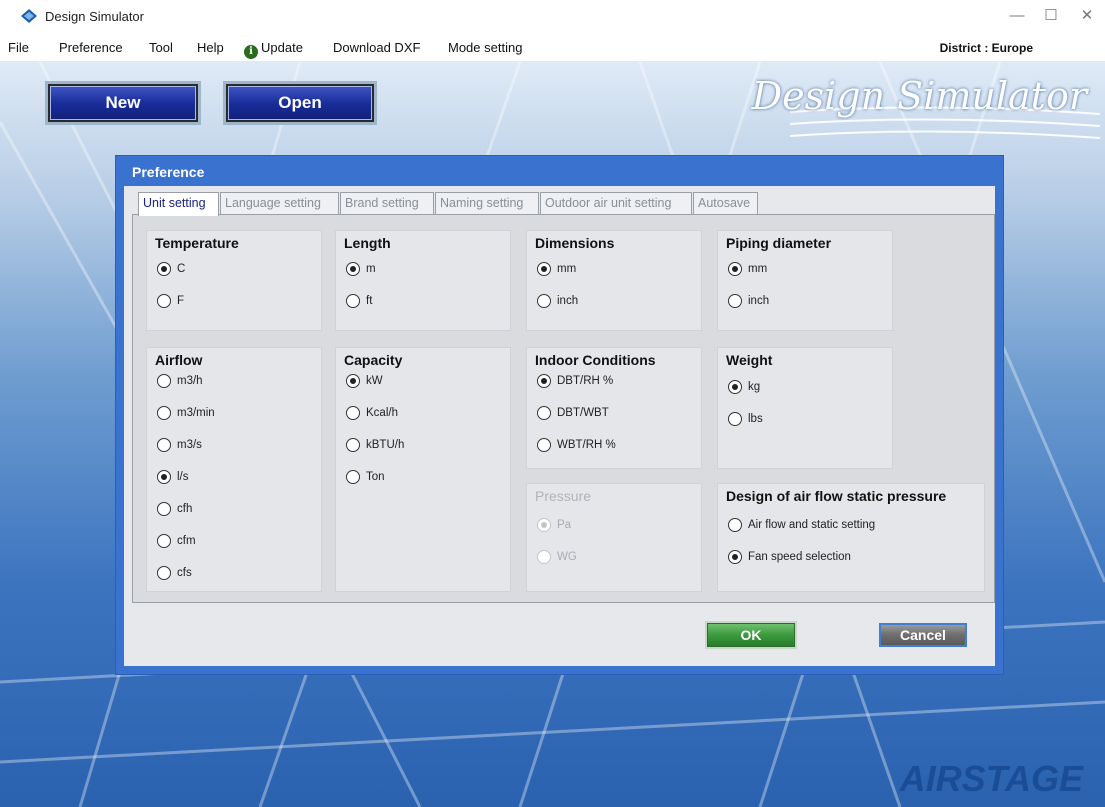  Describe the element at coordinates (751, 635) in the screenshot. I see `ok-button: OK` at that location.